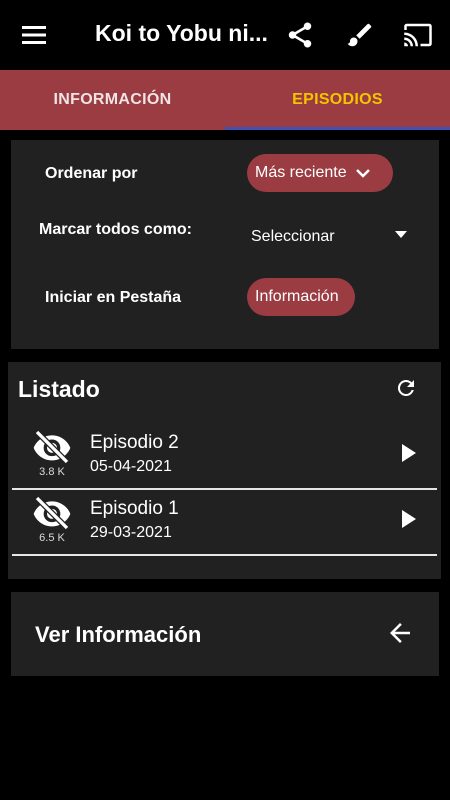 This screenshot has width=450, height=800. I want to click on tab-informacion: INFORMACIÓN, so click(112, 100).